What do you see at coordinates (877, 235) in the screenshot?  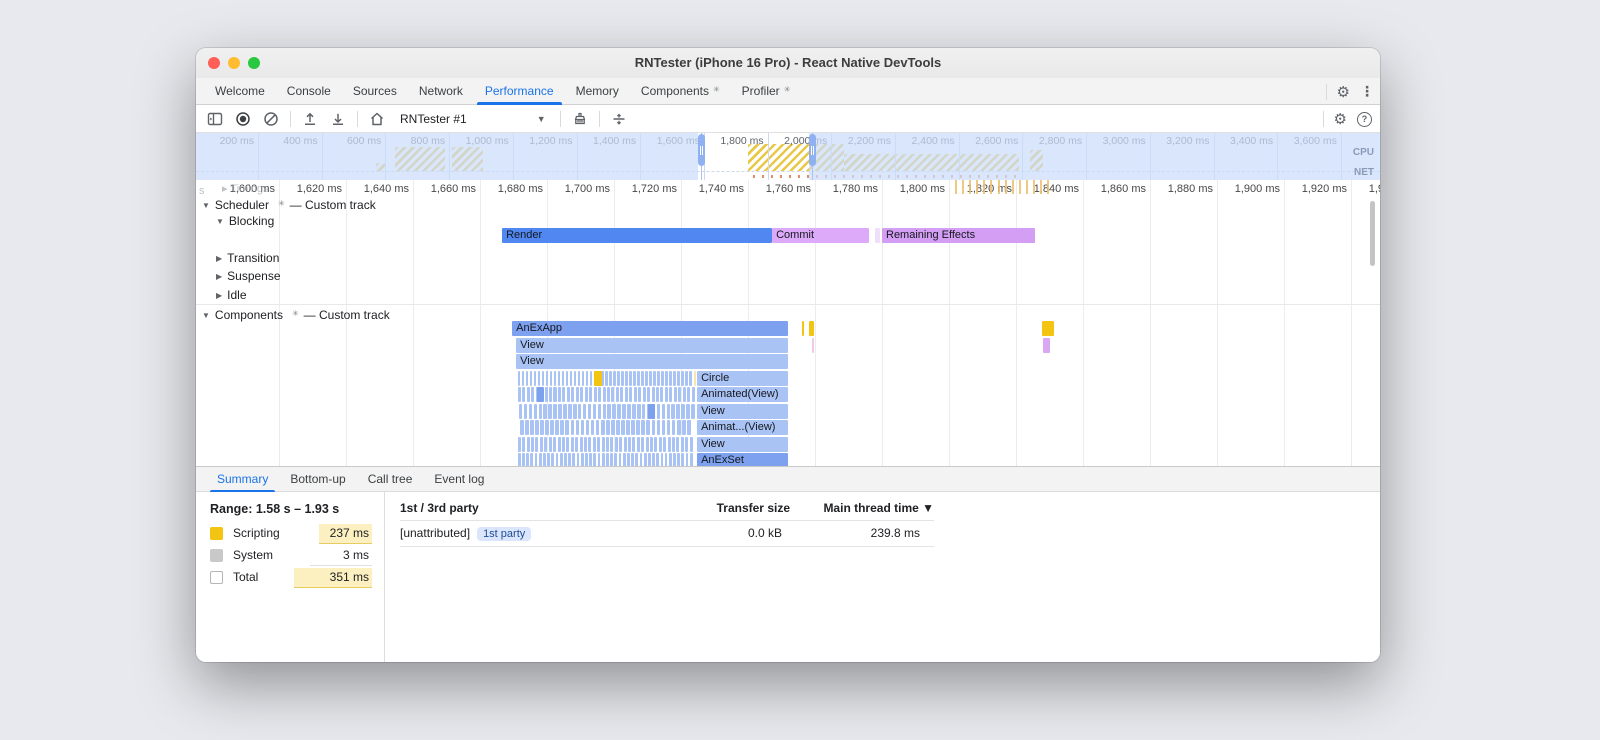 I see `flame-bar-sliver` at bounding box center [877, 235].